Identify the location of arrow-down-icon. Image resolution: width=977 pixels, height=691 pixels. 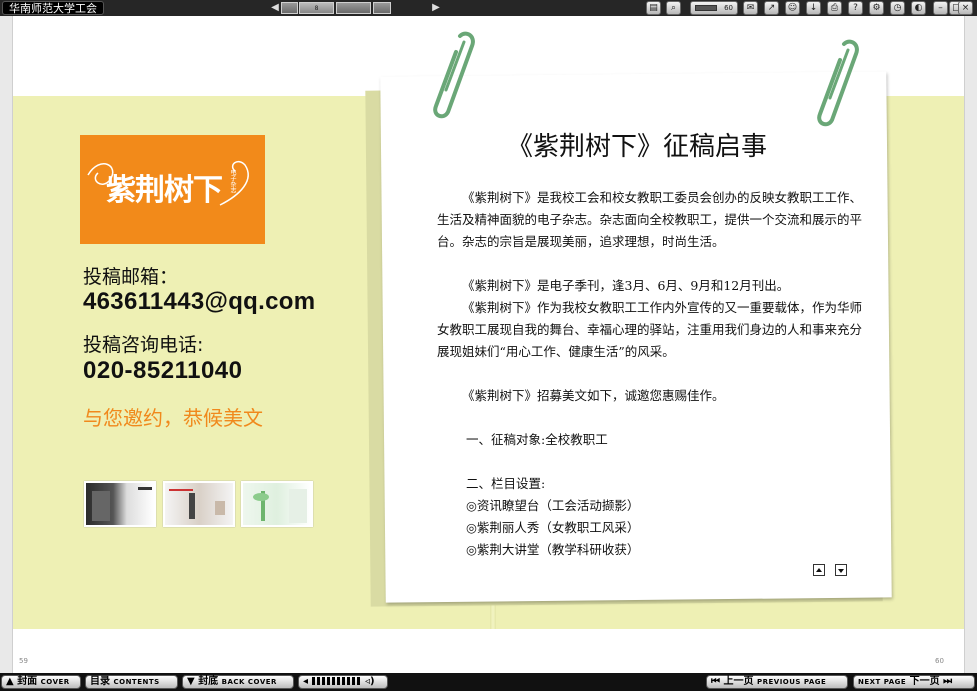
(841, 571).